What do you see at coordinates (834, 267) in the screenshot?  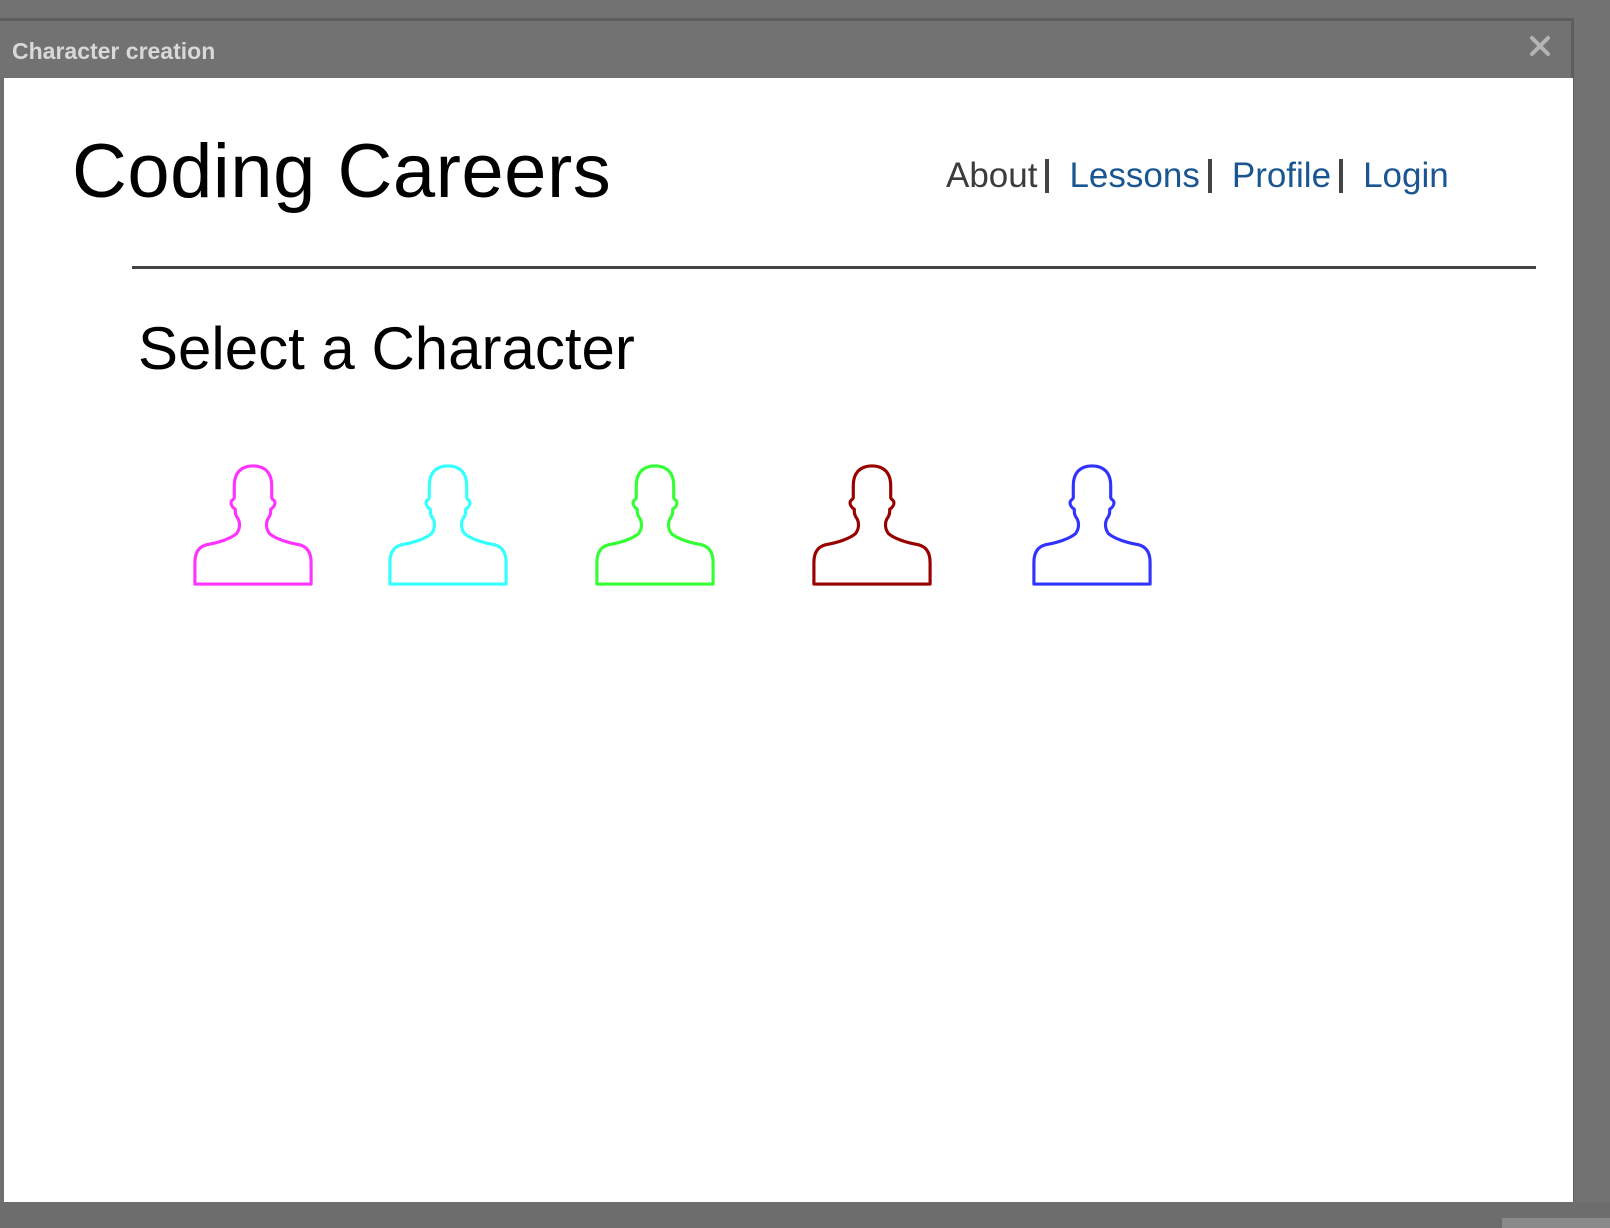 I see `header-divider` at bounding box center [834, 267].